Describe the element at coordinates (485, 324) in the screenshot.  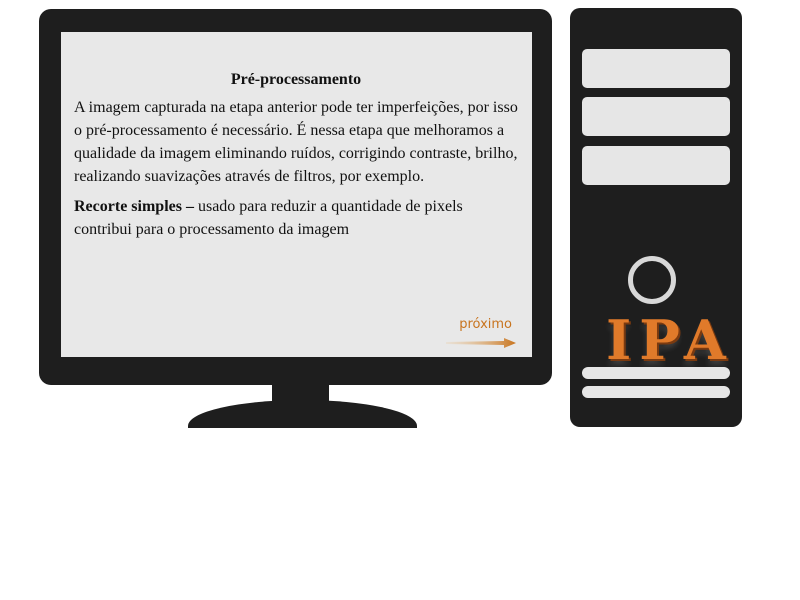
I see `next-label: próximo` at that location.